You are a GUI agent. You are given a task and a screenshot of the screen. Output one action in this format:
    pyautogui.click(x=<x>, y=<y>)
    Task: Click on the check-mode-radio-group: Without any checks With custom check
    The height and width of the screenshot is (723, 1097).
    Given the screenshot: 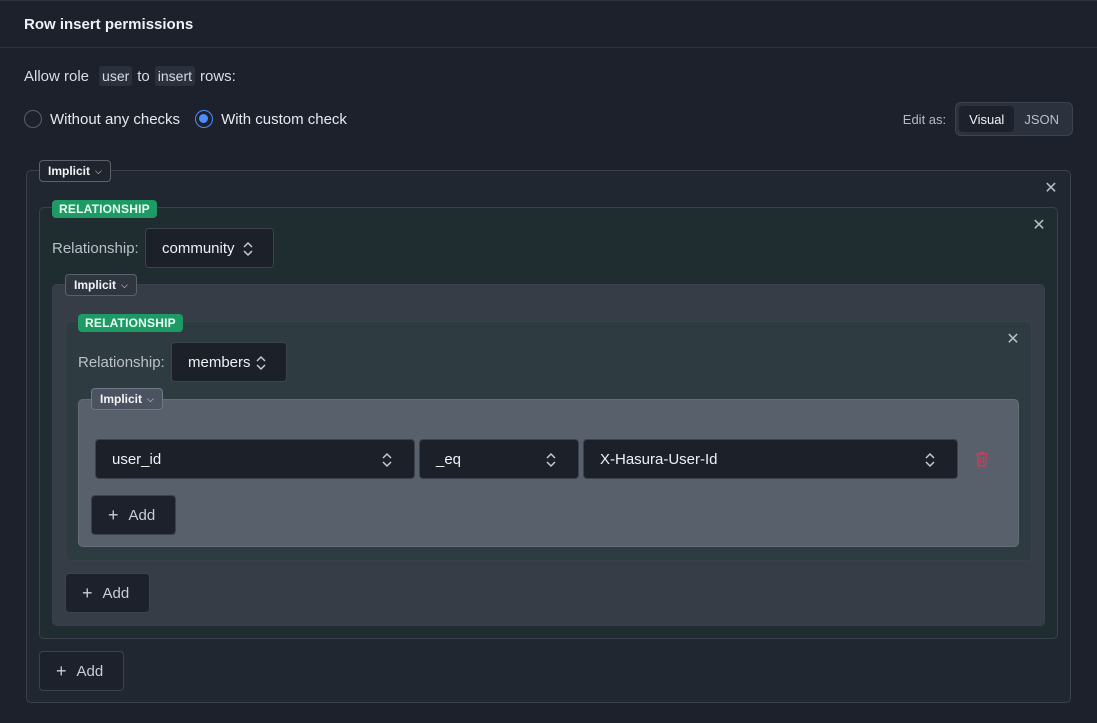 What is the action you would take?
    pyautogui.click(x=193, y=119)
    